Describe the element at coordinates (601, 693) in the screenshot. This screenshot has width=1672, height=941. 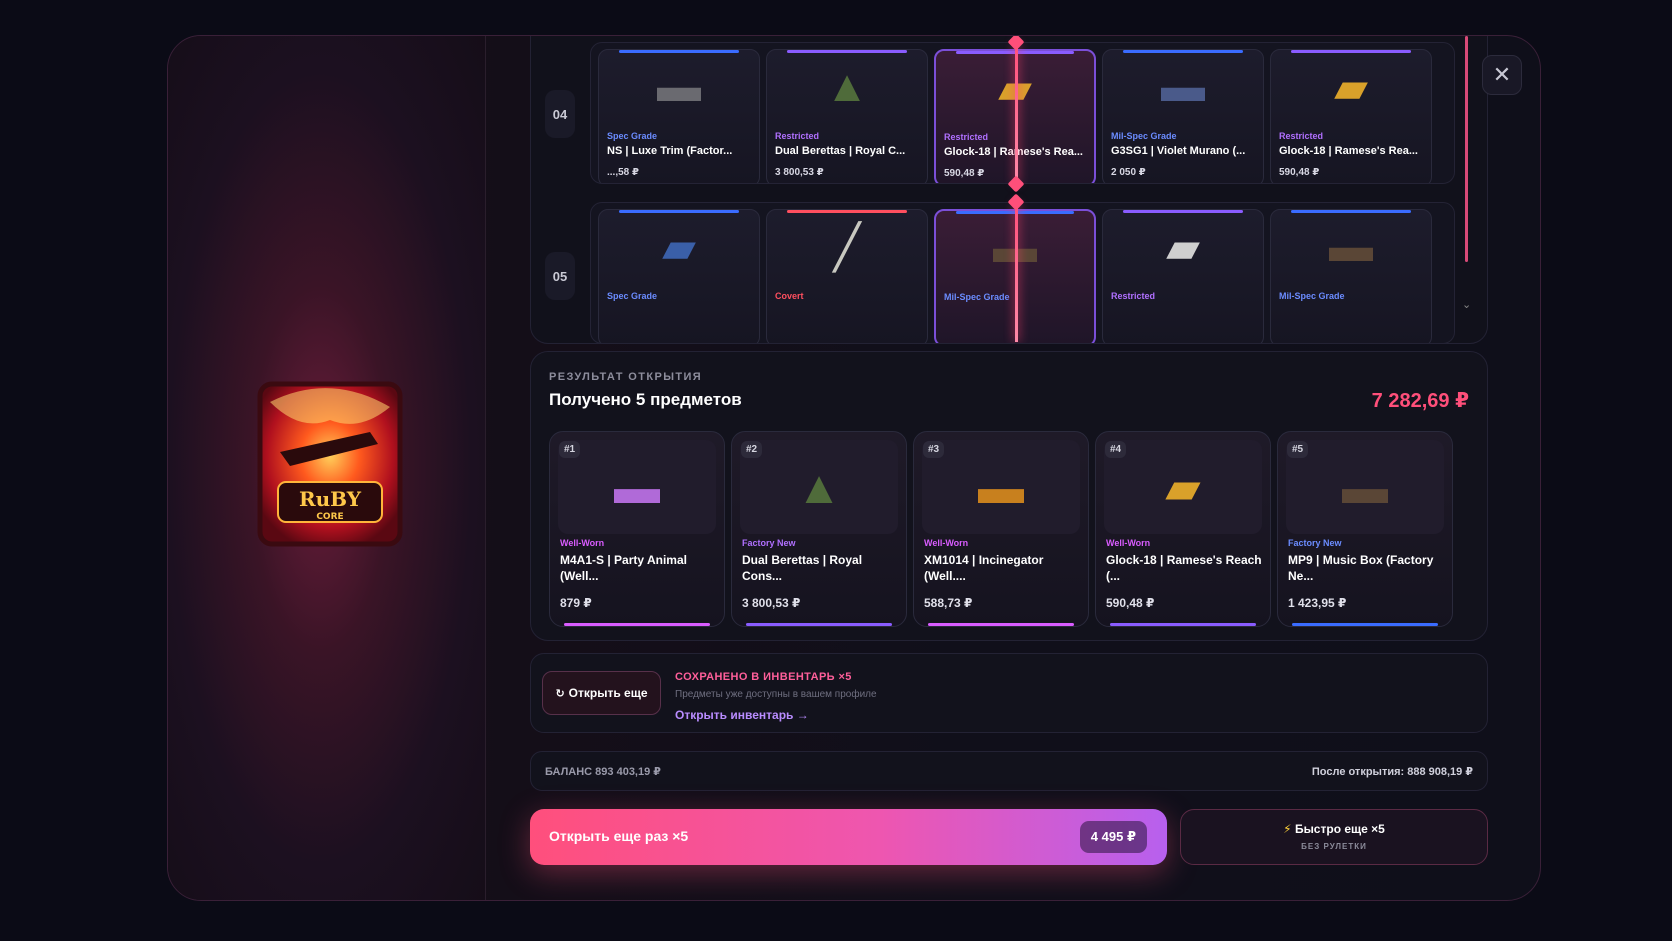
I see `open-more-button: ↻ Открыть еще` at that location.